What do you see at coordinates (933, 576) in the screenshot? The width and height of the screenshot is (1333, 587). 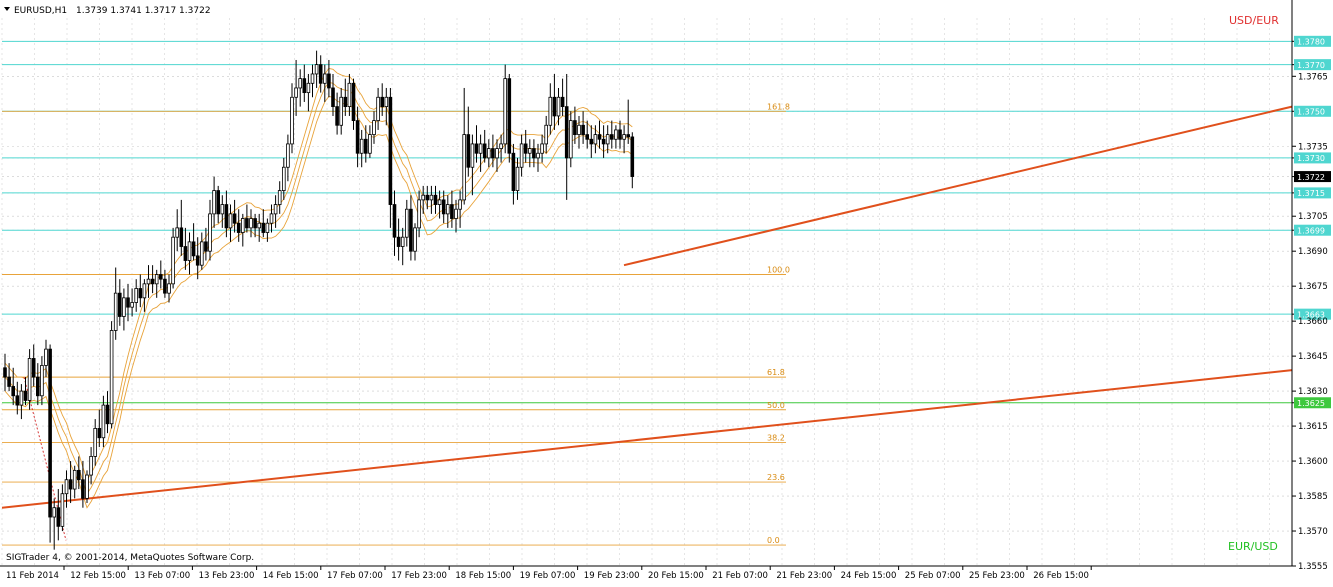 I see `x-tick-label: 25 Feb 07:00` at bounding box center [933, 576].